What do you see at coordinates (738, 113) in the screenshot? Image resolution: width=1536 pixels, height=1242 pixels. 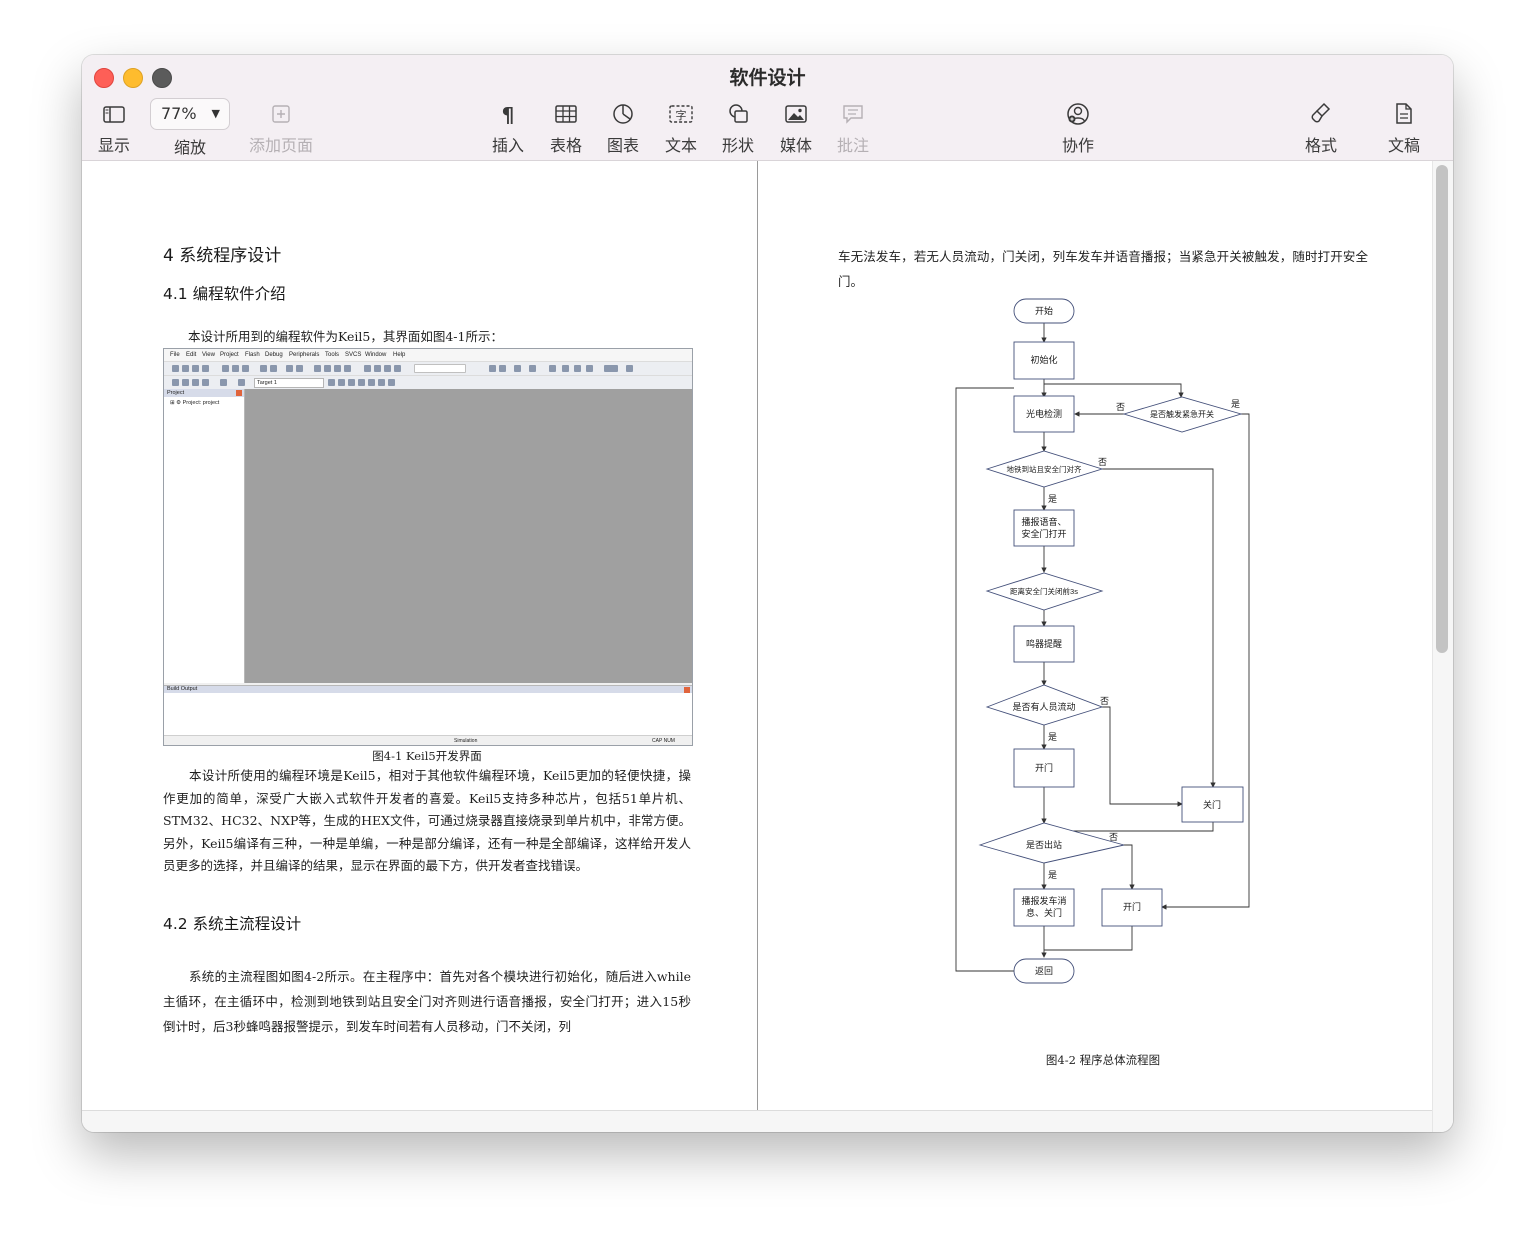 I see `shape-icon` at bounding box center [738, 113].